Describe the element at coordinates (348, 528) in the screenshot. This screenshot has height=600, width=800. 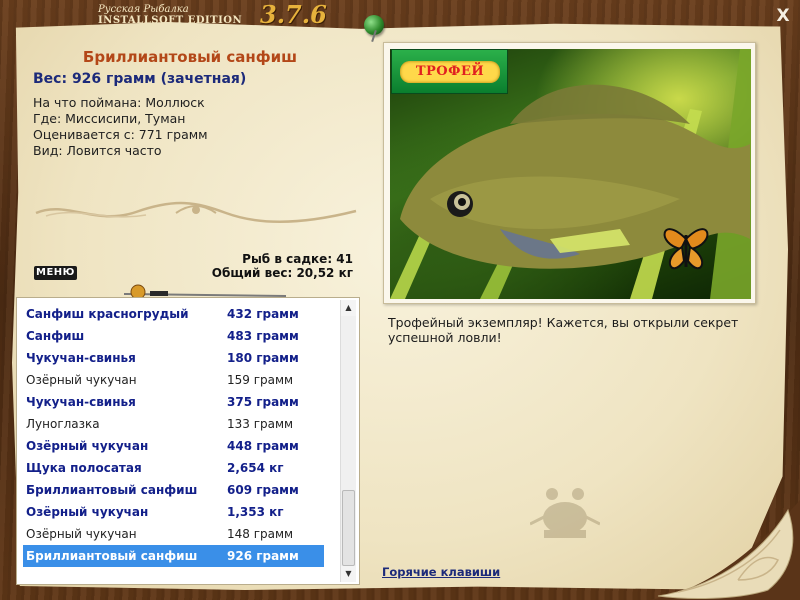
I see `scrollbar-thumb` at that location.